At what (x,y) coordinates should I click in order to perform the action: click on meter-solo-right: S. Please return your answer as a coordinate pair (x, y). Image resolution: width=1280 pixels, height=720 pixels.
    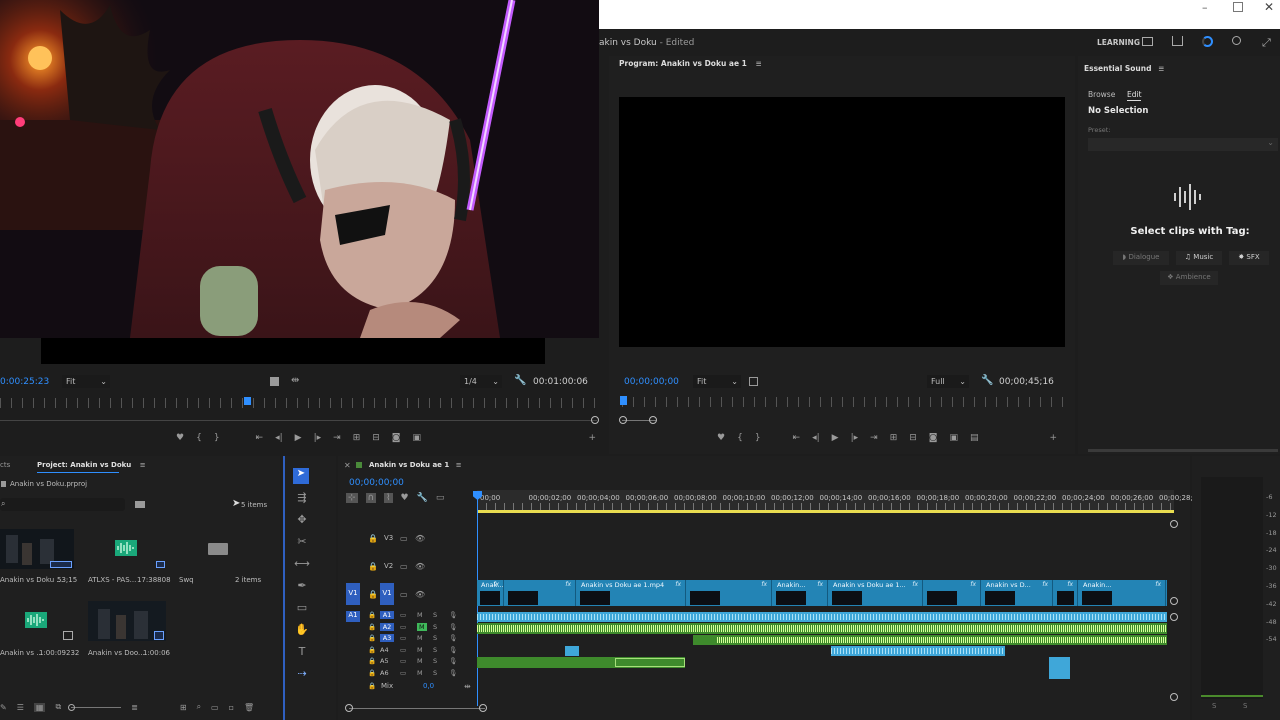
    Looking at the image, I should click on (1245, 706).